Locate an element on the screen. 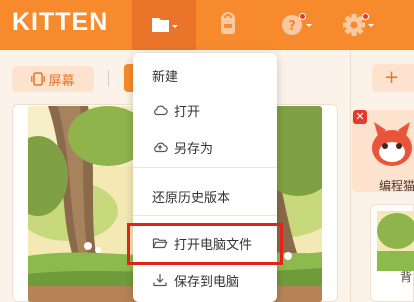  cloud-icon is located at coordinates (161, 110).